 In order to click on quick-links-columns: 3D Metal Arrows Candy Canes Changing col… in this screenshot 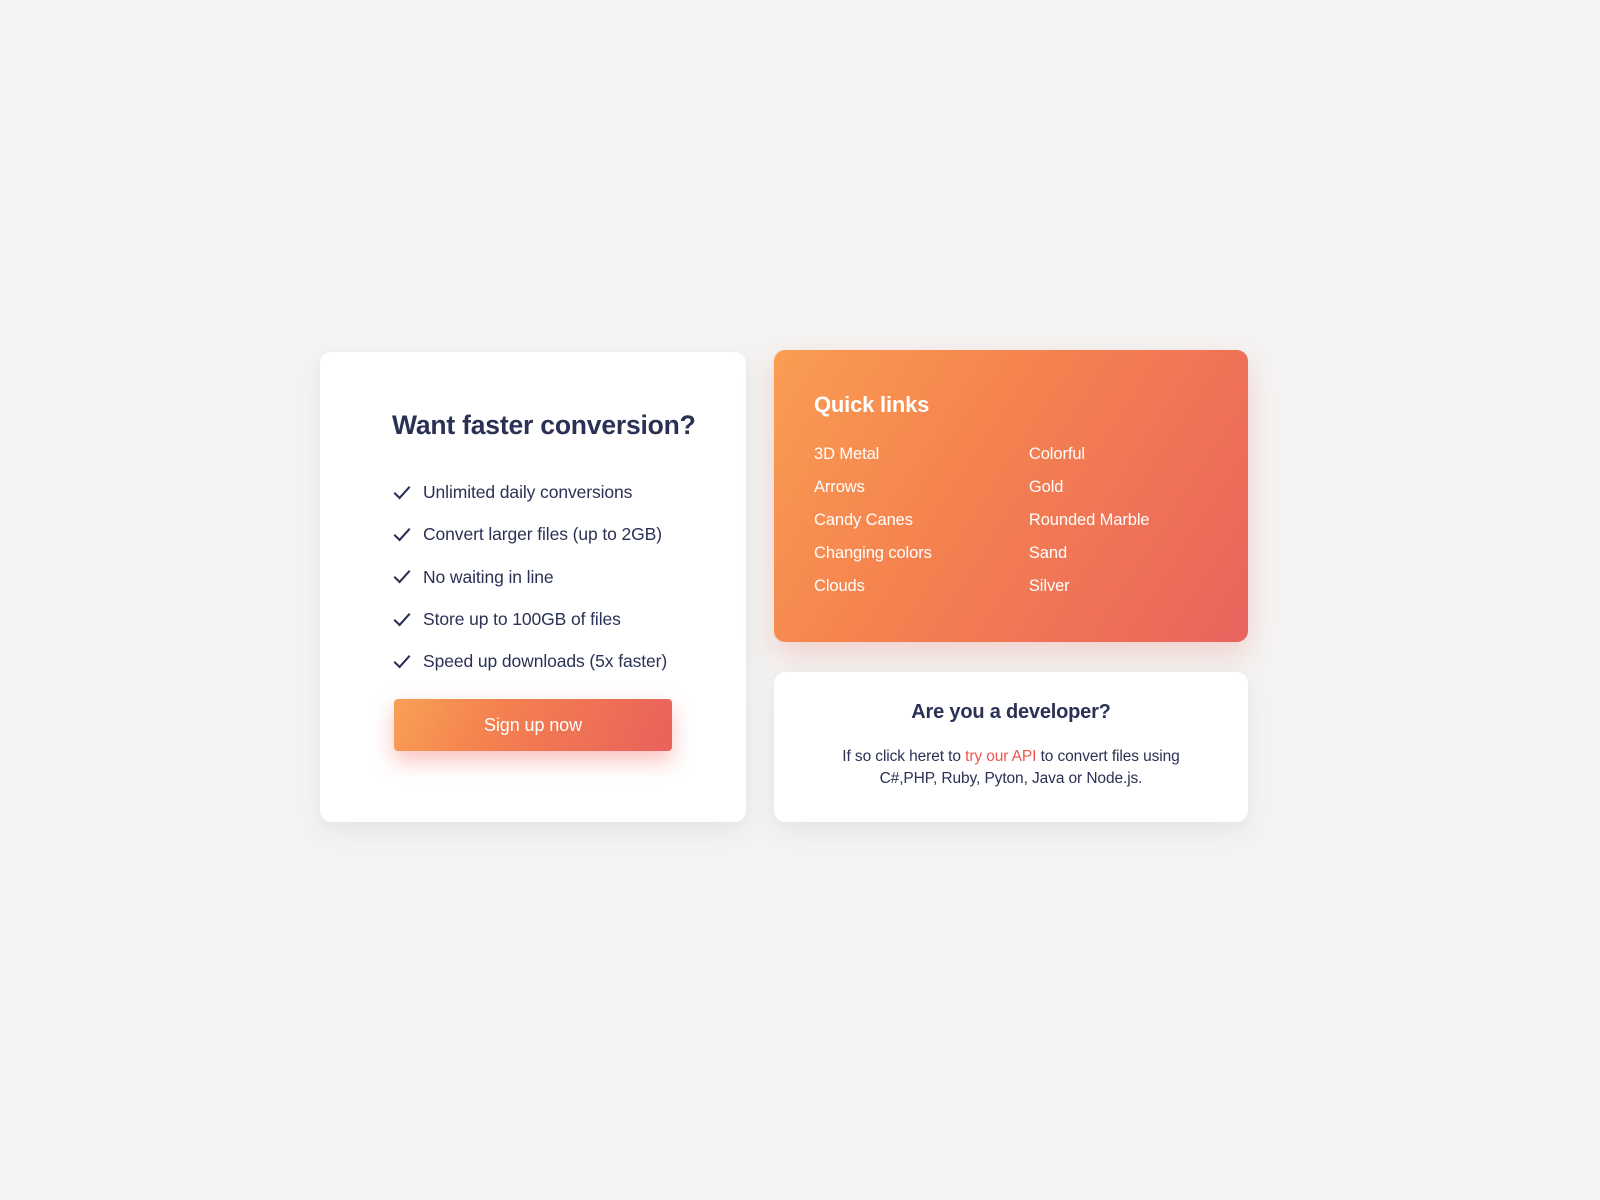, I will do `click(1011, 528)`.